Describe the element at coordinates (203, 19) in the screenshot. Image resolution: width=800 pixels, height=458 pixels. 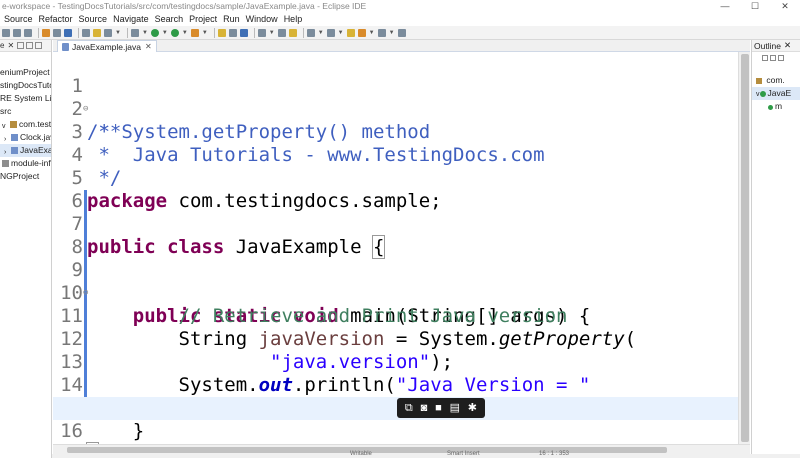
I see `menu-project: Project` at that location.